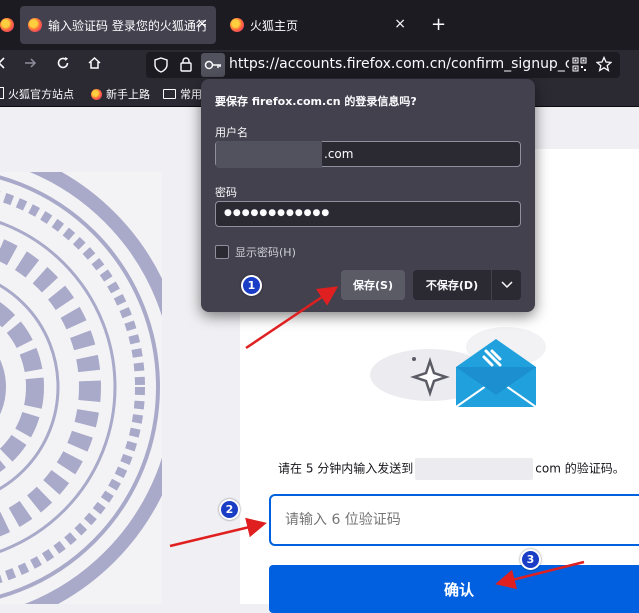  What do you see at coordinates (229, 509) in the screenshot?
I see `annotation-badge-2: 2` at bounding box center [229, 509].